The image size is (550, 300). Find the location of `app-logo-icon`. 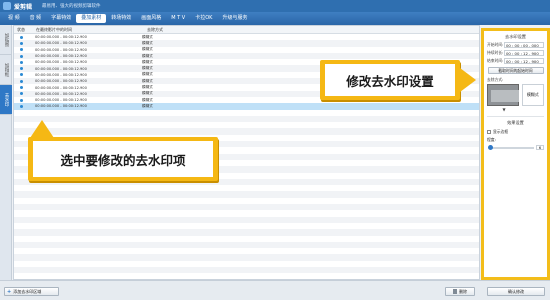

app-logo-icon is located at coordinates (7, 6).